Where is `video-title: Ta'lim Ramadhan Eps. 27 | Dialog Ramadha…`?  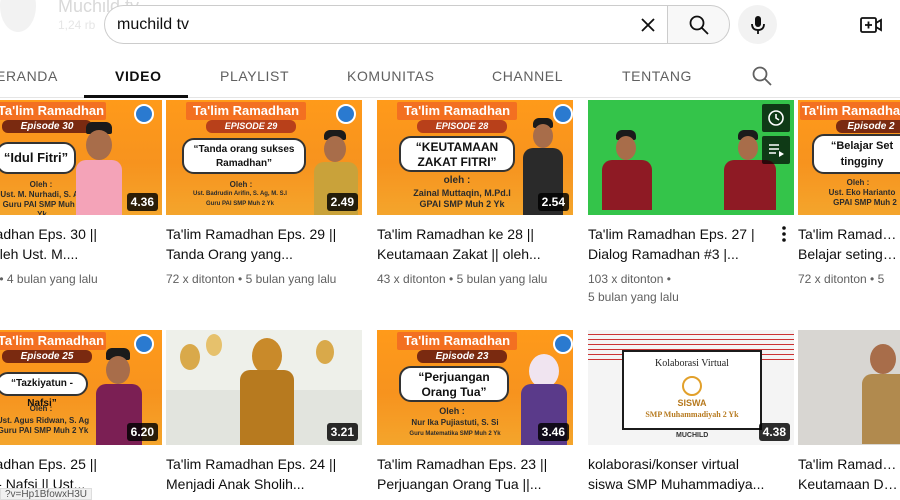
video-title: Ta'lim Ramadhan Eps. 27 | Dialog Ramadha… is located at coordinates (683, 244).